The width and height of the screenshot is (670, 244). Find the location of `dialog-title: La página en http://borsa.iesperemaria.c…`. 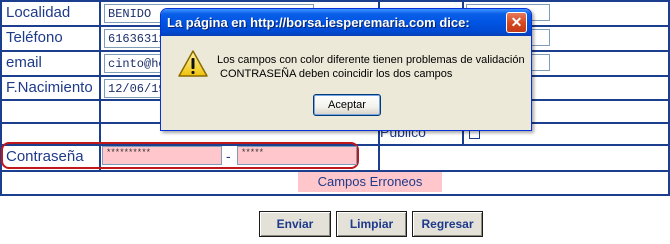

dialog-title: La página en http://borsa.iesperemaria.c… is located at coordinates (318, 22).